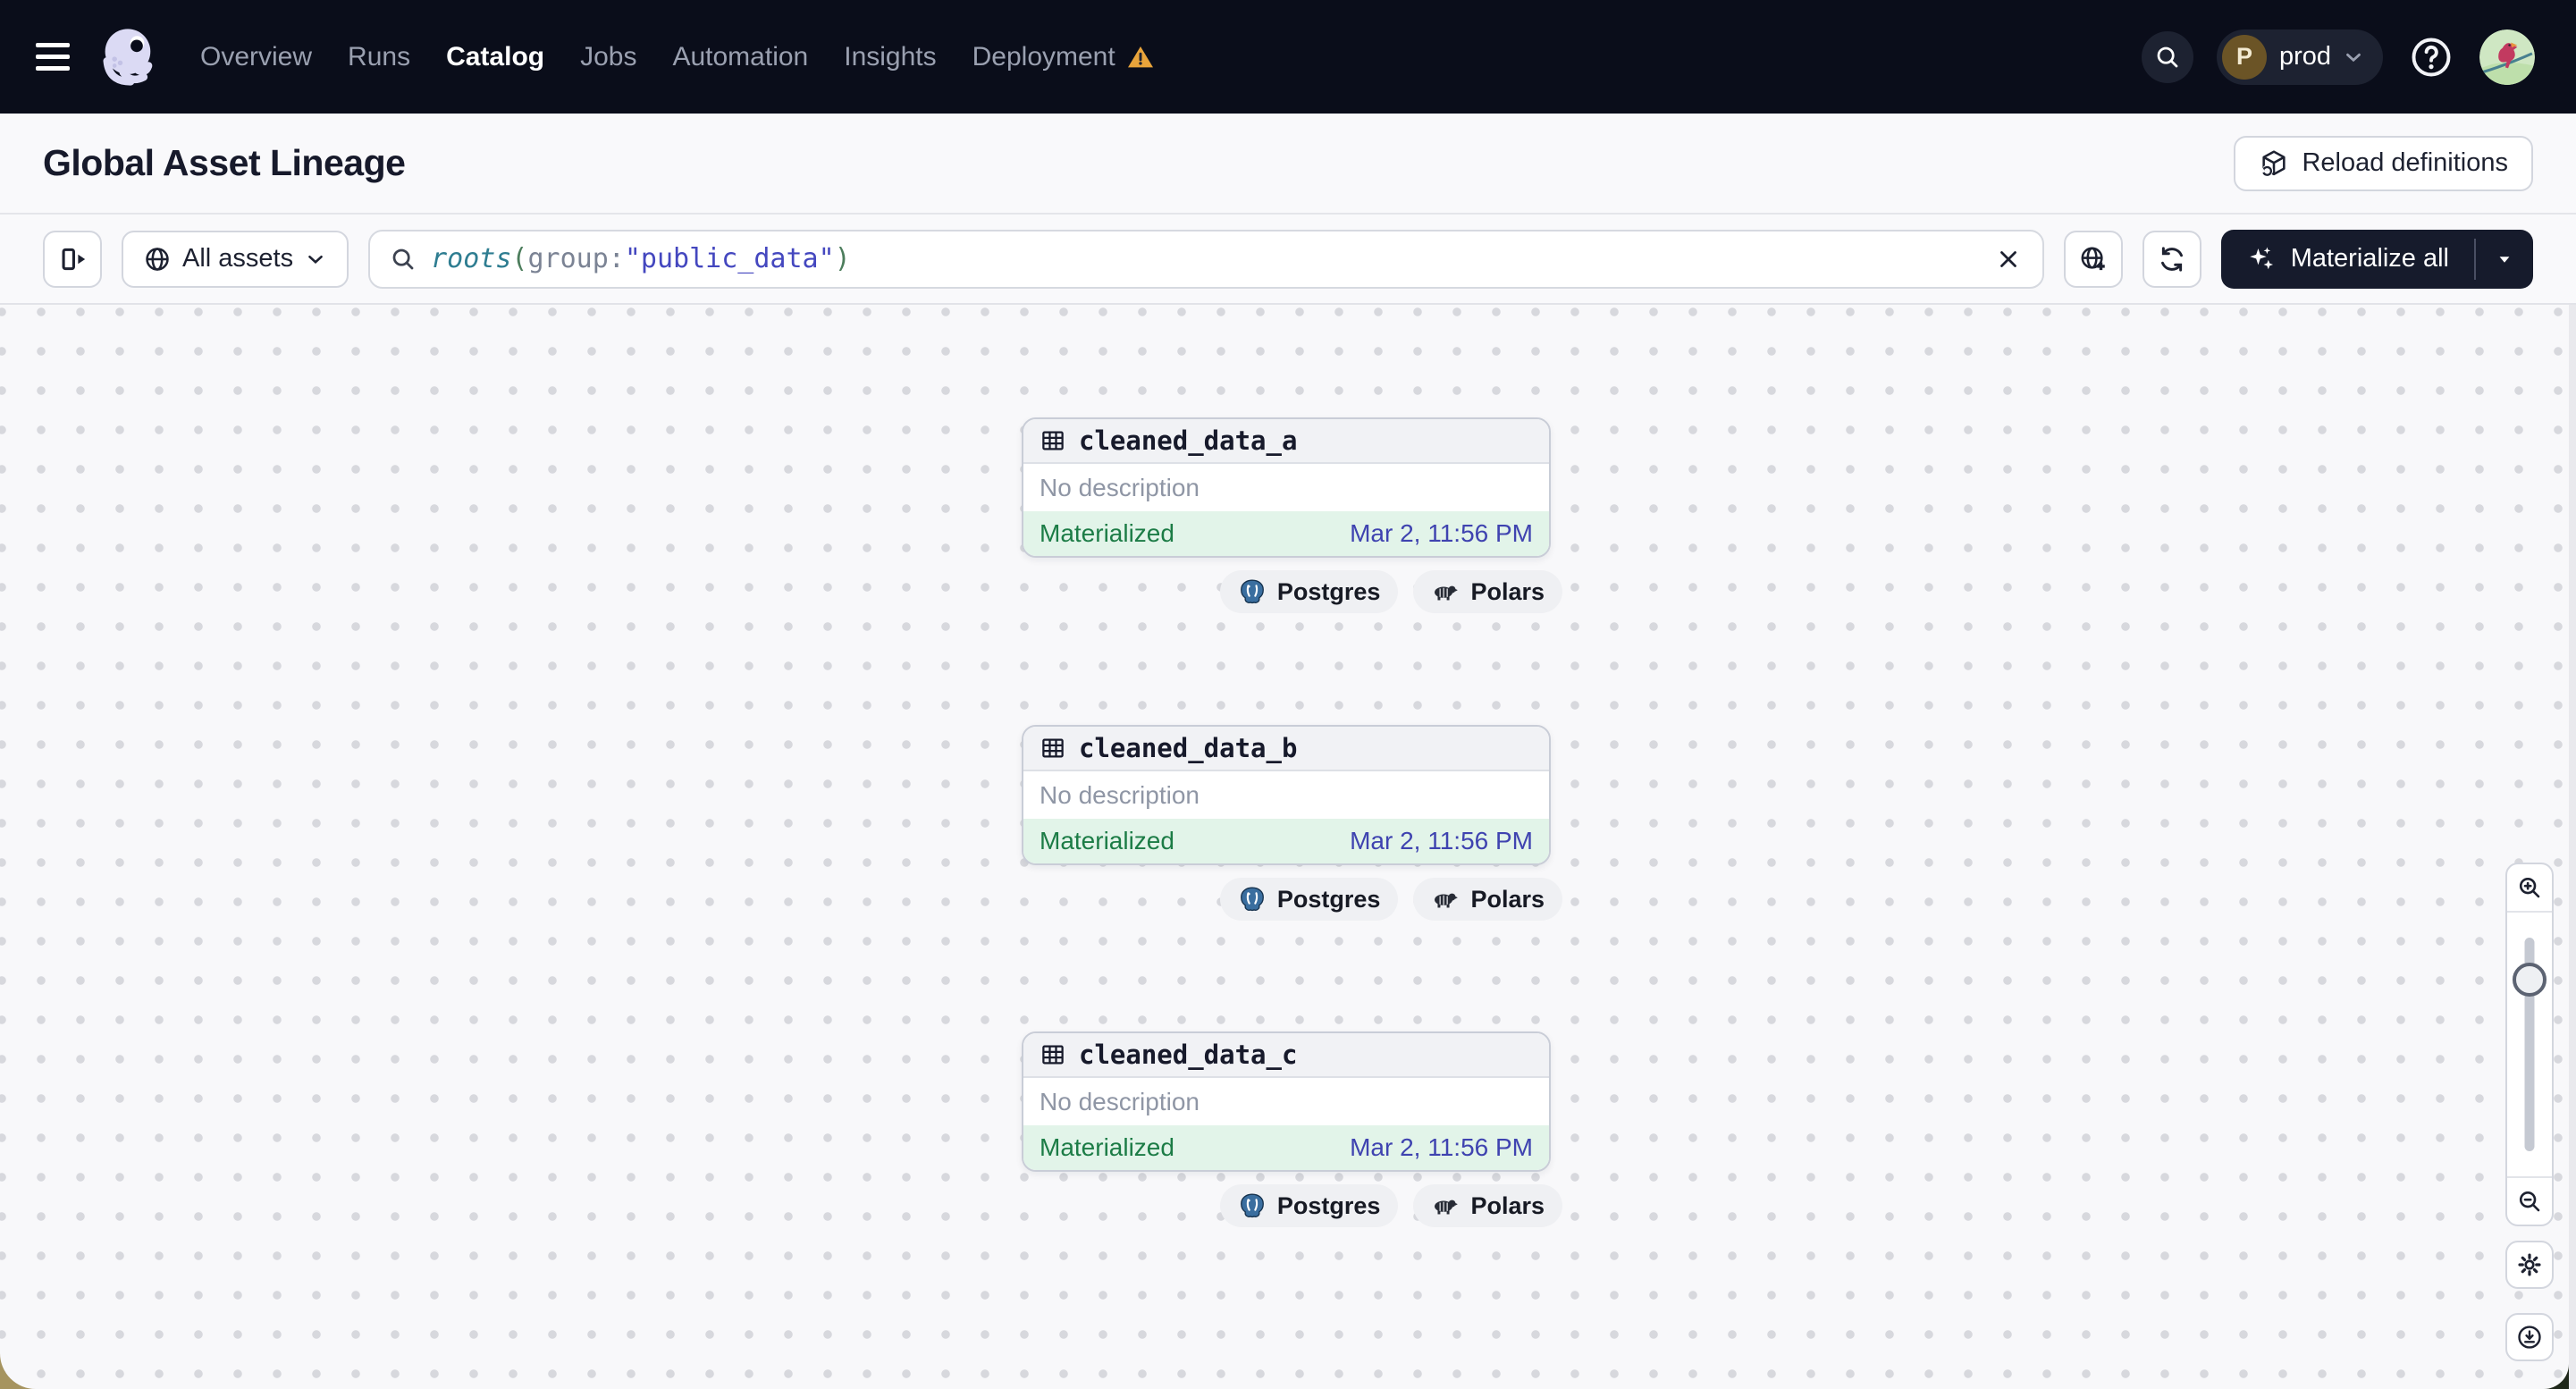 This screenshot has height=1389, width=2576. I want to click on materialize-all-split-button: Materialize all, so click(2377, 259).